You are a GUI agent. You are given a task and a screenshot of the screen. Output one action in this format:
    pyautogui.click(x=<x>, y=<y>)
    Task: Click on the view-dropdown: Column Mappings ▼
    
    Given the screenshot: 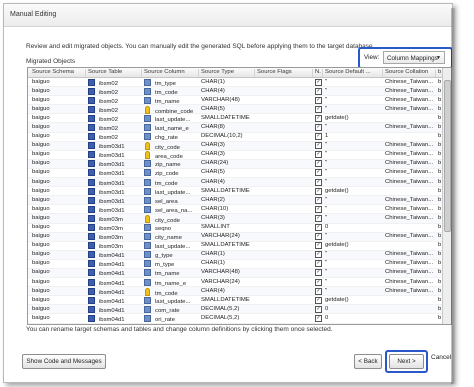 What is the action you would take?
    pyautogui.click(x=414, y=57)
    